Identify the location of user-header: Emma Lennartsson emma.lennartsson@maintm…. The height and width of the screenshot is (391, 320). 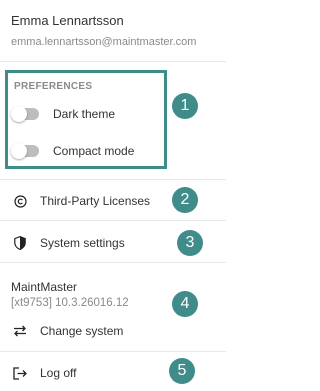
(103, 31).